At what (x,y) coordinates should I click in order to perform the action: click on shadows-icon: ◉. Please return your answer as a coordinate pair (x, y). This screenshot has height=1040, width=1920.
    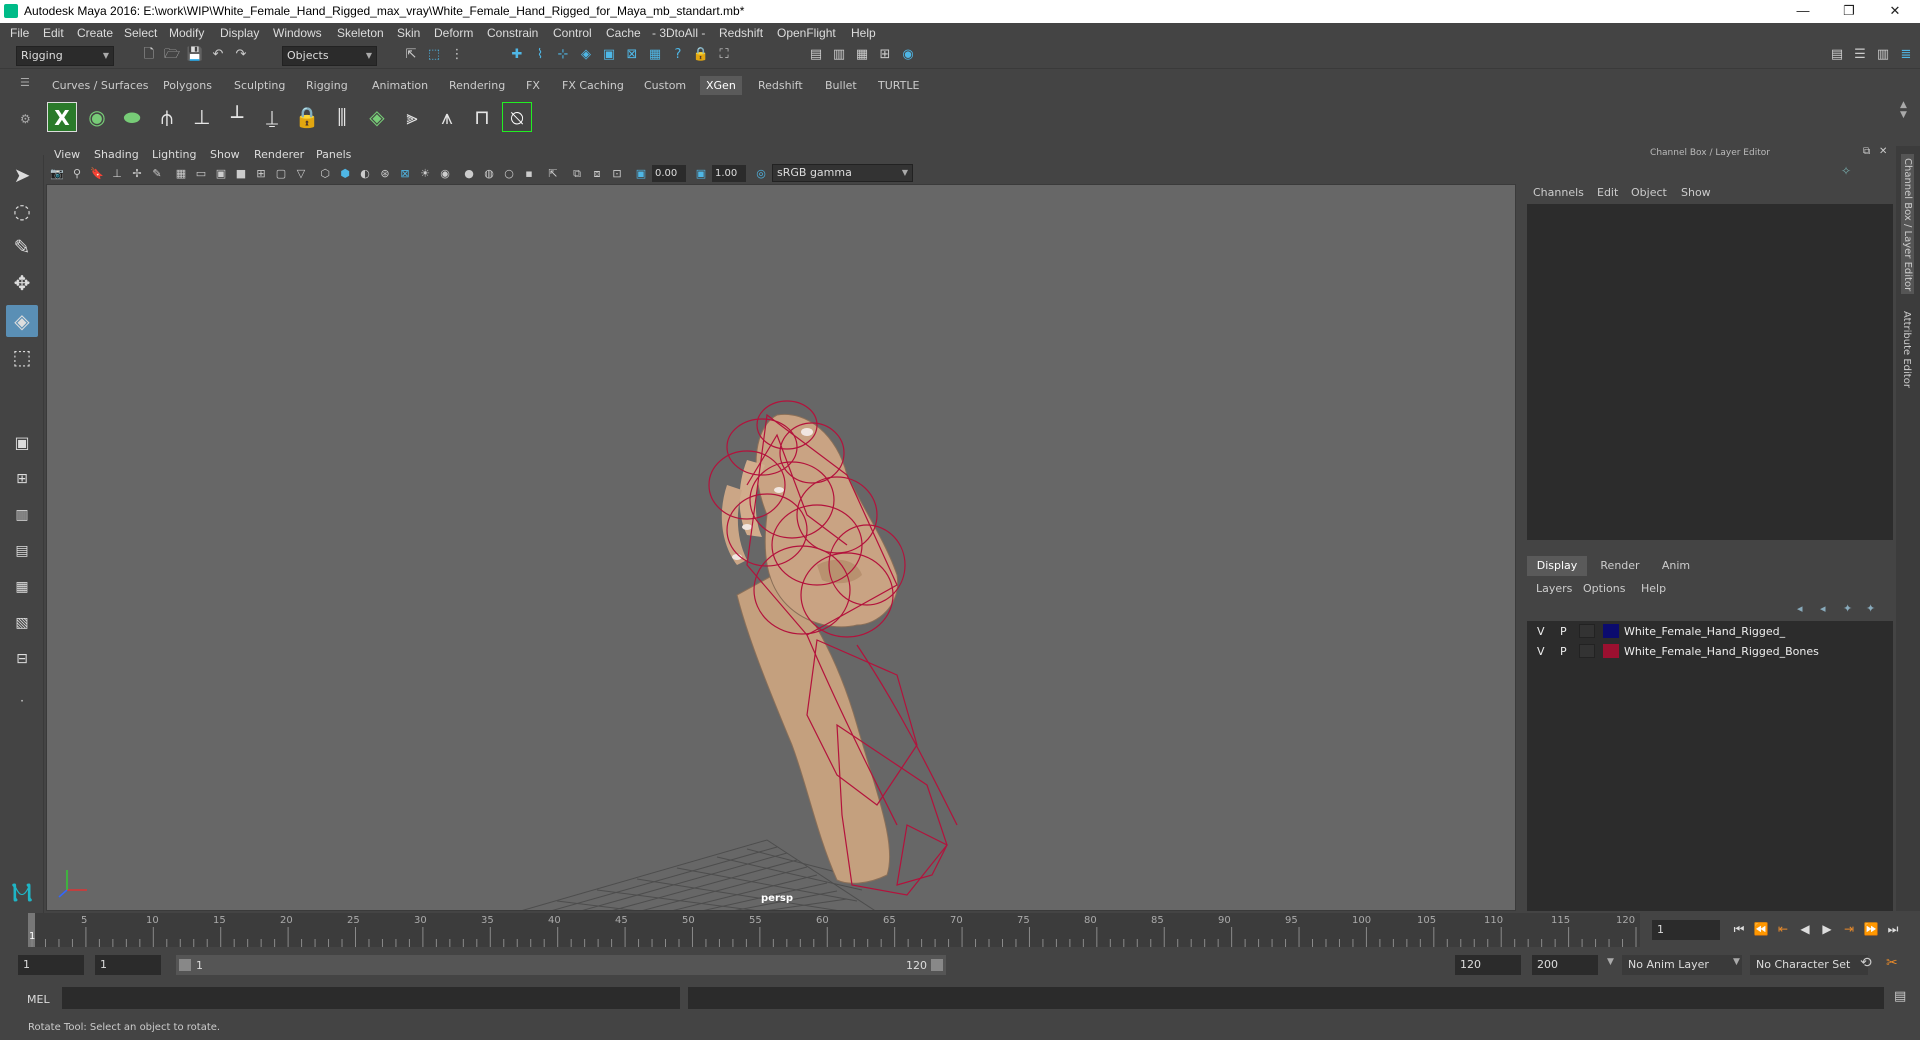
    Looking at the image, I should click on (445, 174).